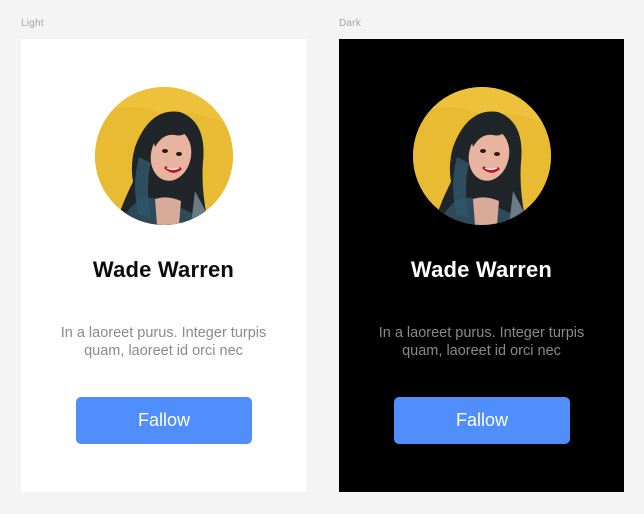 The image size is (644, 514). Describe the element at coordinates (350, 23) in the screenshot. I see `variant-label-dark: Dark` at that location.